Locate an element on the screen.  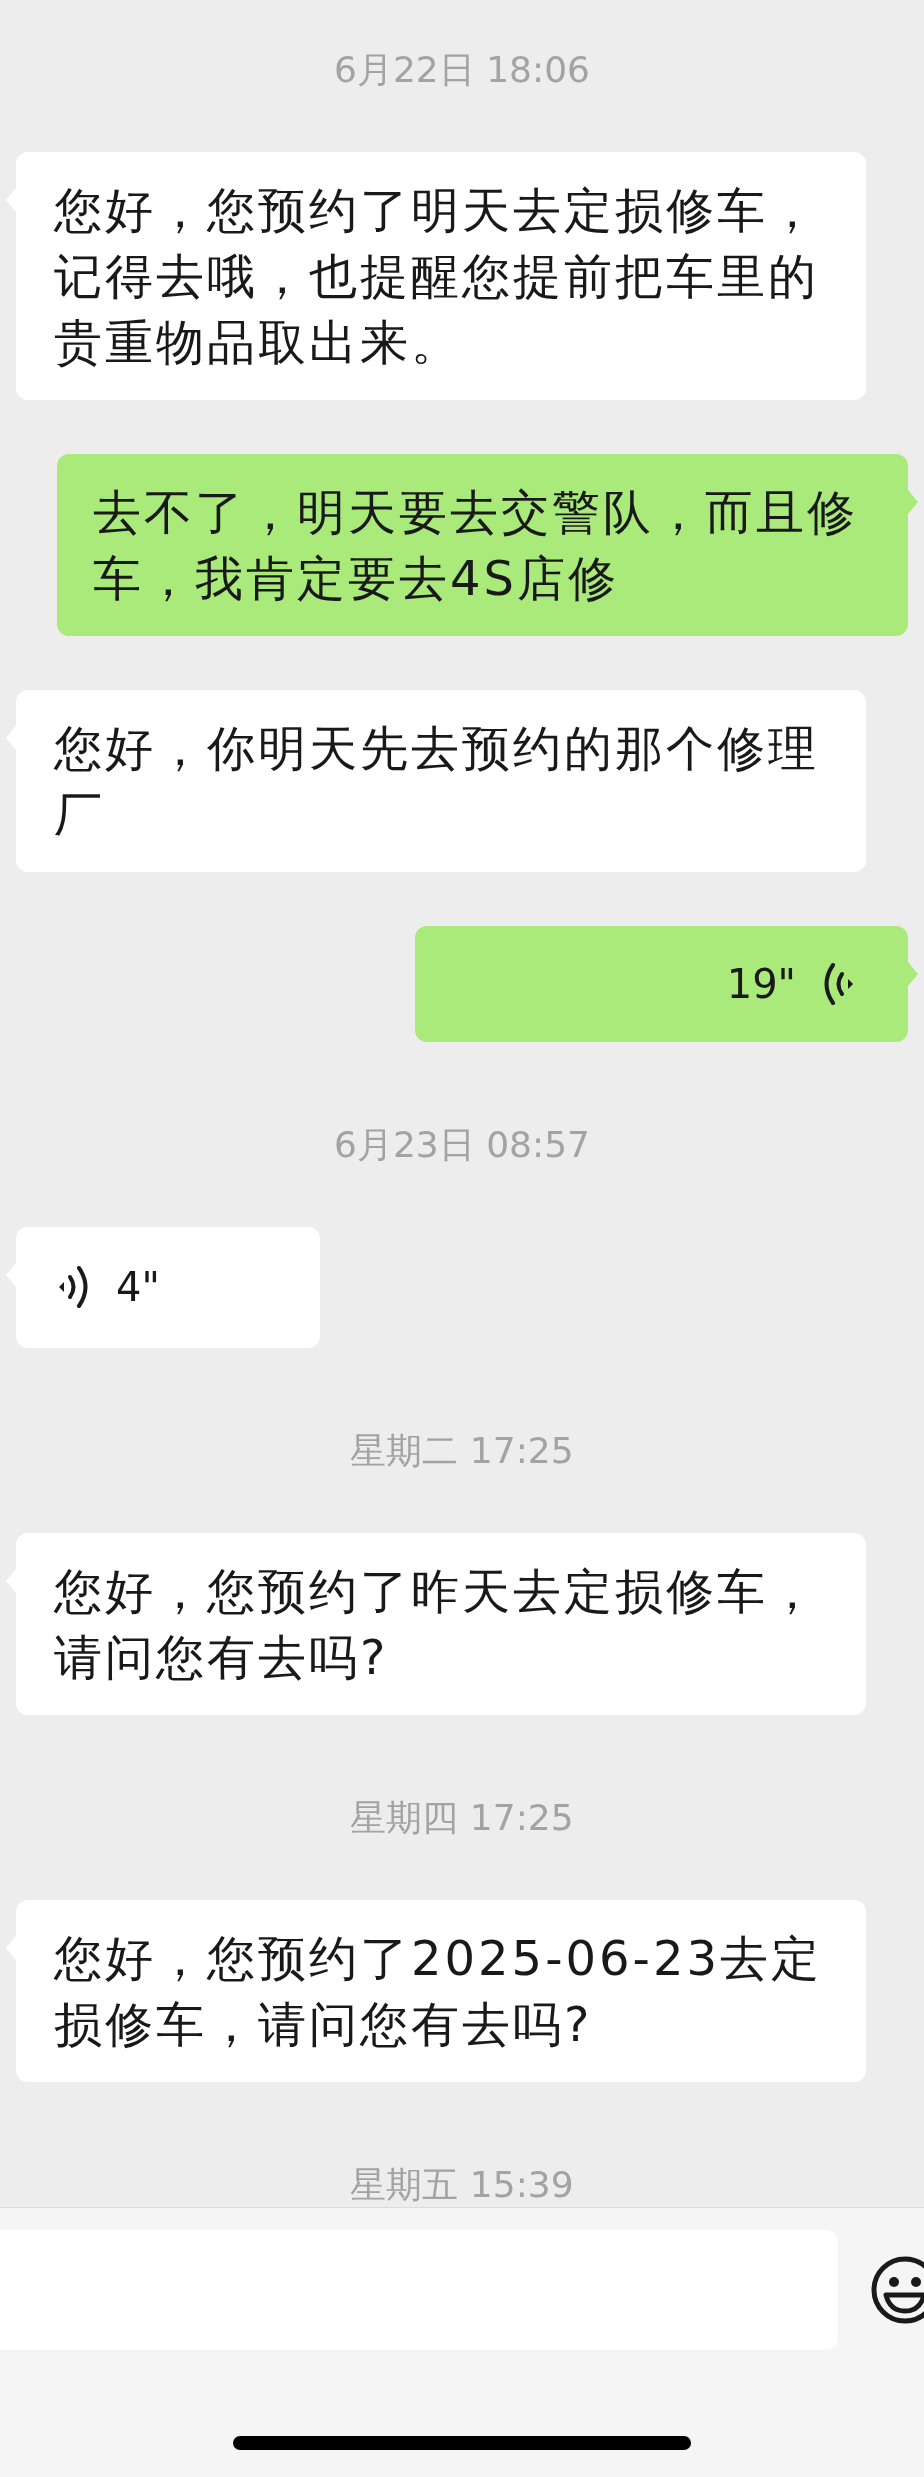
message-bubble: 您好，您预约了昨天去定损修车，请问您有去吗? is located at coordinates (441, 1624).